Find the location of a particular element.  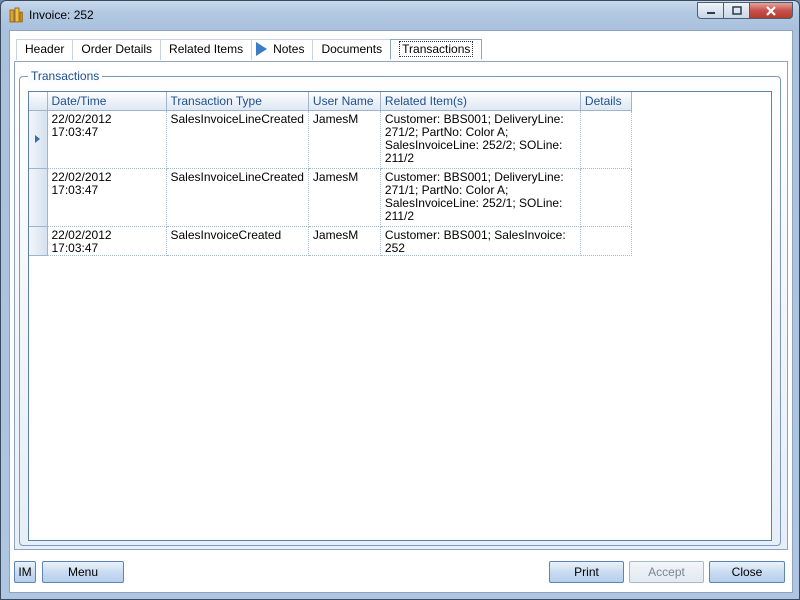

close-icon is located at coordinates (771, 10).